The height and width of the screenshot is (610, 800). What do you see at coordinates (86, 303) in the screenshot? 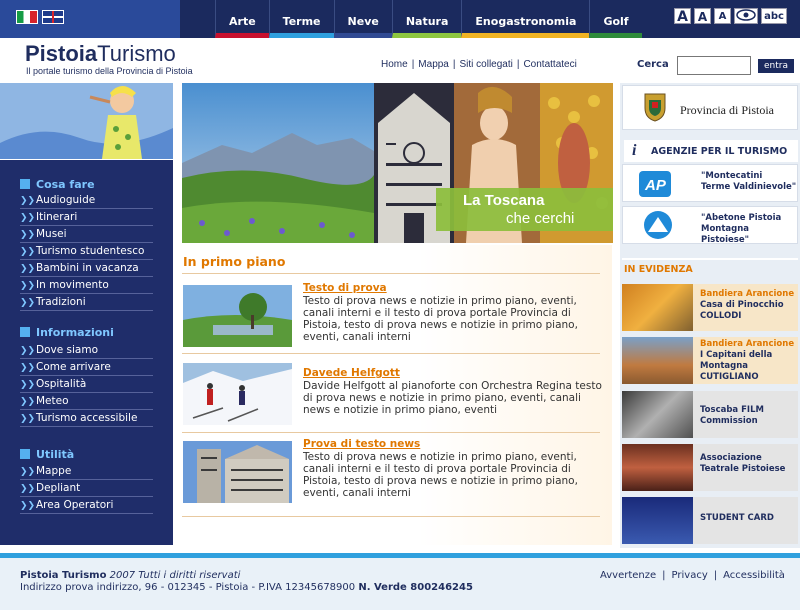
I see `sidebar-item-tradizioni: ❯❯Tradizioni` at bounding box center [86, 303].